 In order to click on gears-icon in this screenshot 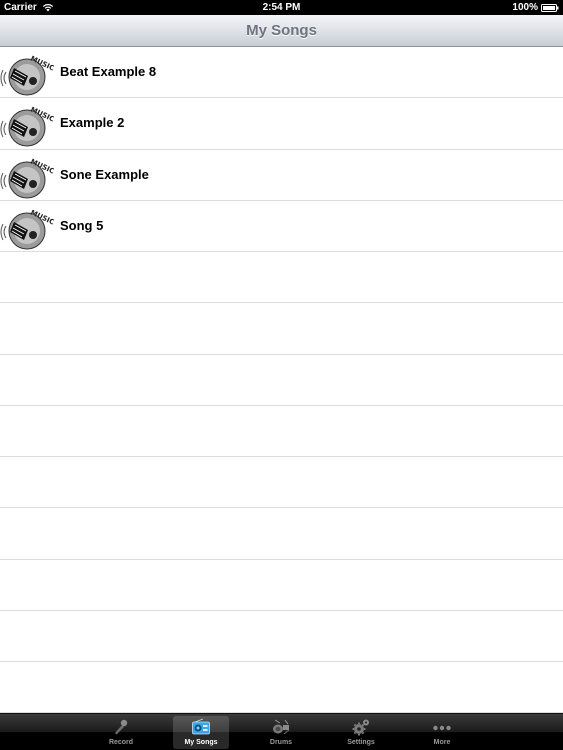, I will do `click(360, 727)`.